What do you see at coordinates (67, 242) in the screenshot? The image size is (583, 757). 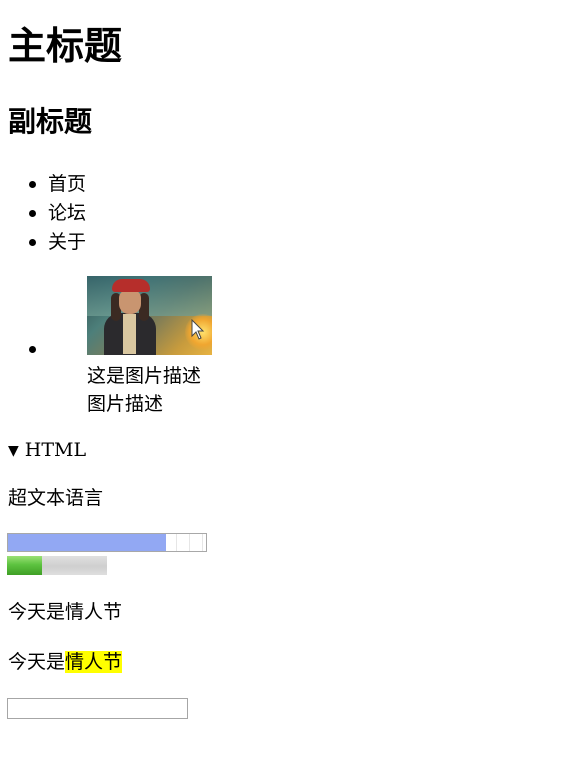 I see `nav-item-label: 关于` at bounding box center [67, 242].